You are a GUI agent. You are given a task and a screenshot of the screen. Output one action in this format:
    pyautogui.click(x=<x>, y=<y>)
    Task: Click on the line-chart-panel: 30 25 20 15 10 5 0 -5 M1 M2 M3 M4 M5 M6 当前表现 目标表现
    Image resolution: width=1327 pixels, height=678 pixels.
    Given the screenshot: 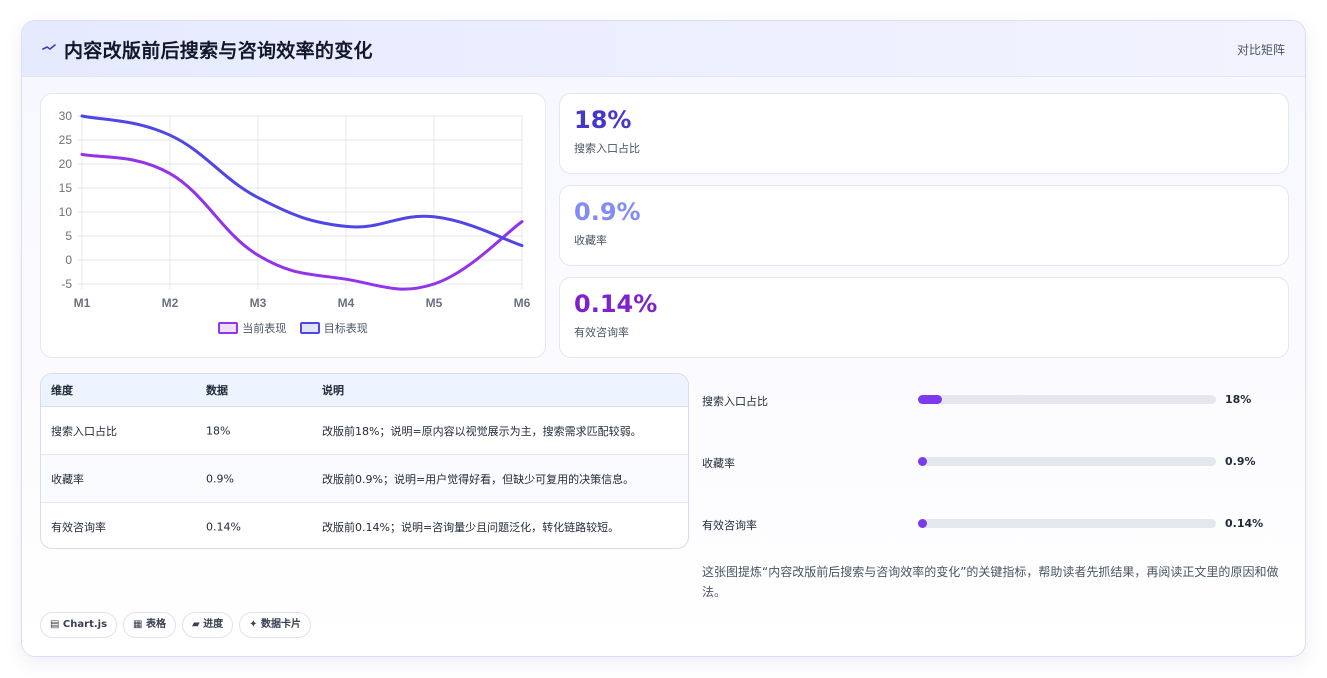 What is the action you would take?
    pyautogui.click(x=293, y=225)
    